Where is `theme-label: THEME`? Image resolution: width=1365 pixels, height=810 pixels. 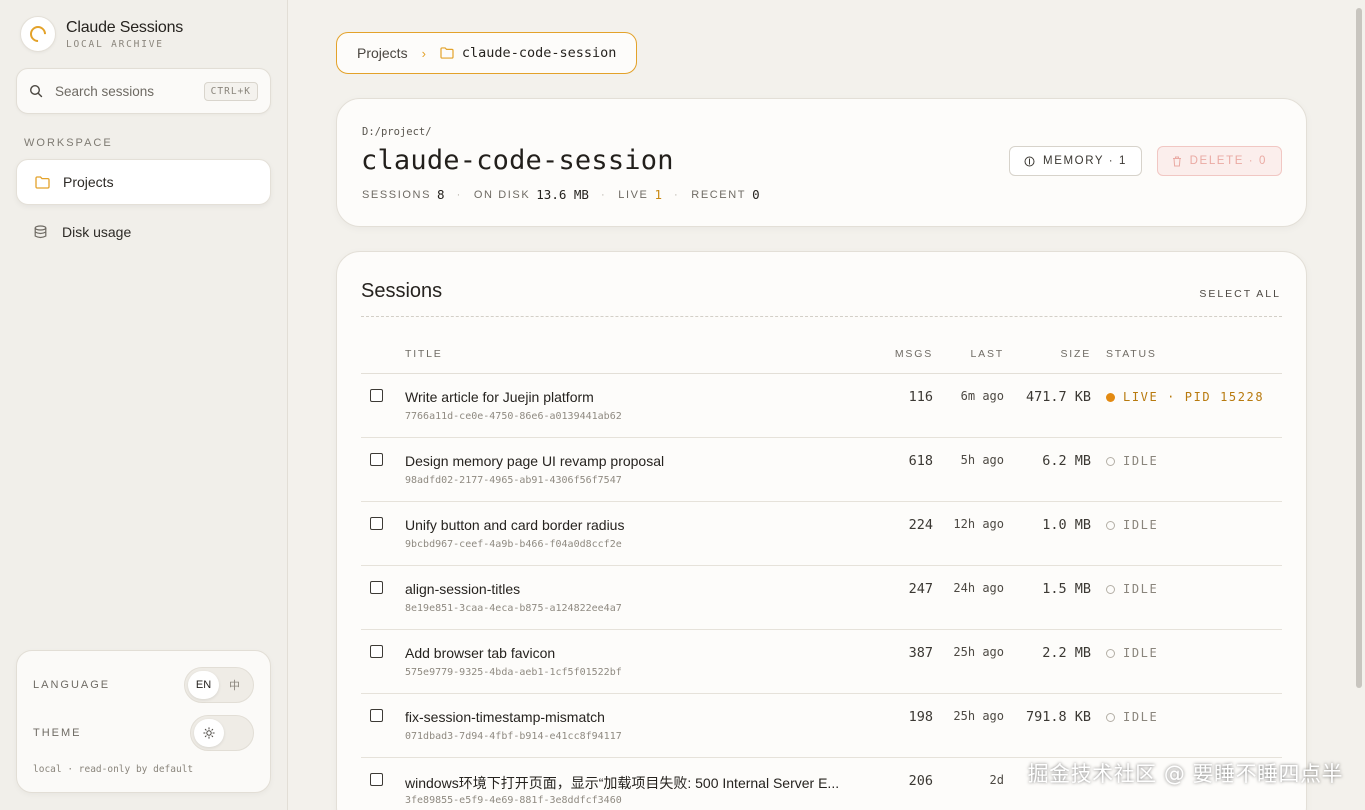
theme-label: THEME is located at coordinates (57, 733).